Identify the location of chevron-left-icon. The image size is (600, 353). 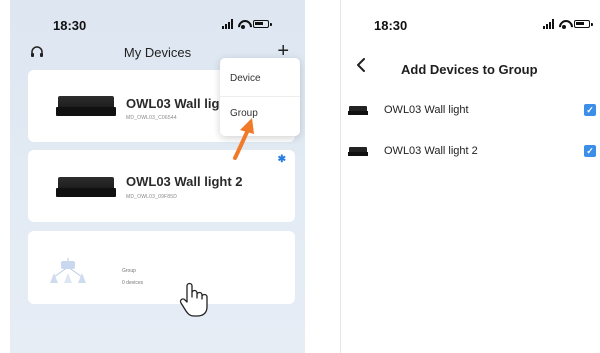
(361, 65).